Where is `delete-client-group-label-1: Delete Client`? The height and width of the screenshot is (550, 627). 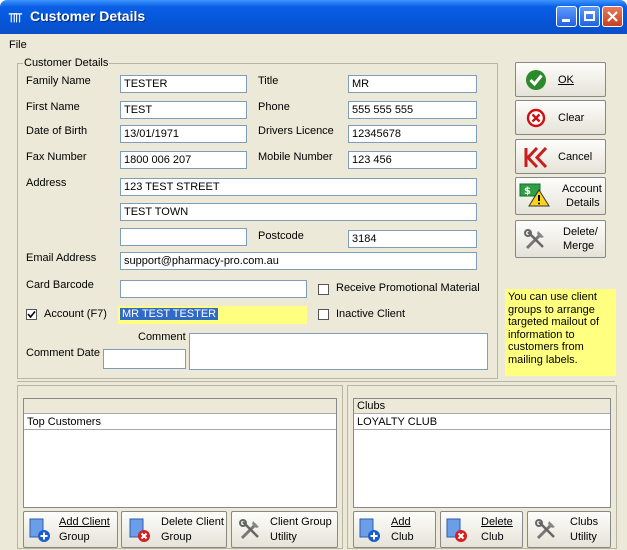 delete-client-group-label-1: Delete Client is located at coordinates (192, 522).